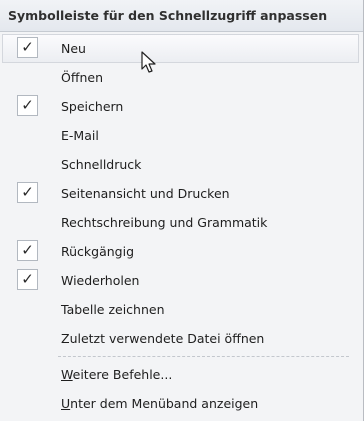 Image resolution: width=364 pixels, height=421 pixels. What do you see at coordinates (181, 135) in the screenshot?
I see `menu-item-email: E-Mail` at bounding box center [181, 135].